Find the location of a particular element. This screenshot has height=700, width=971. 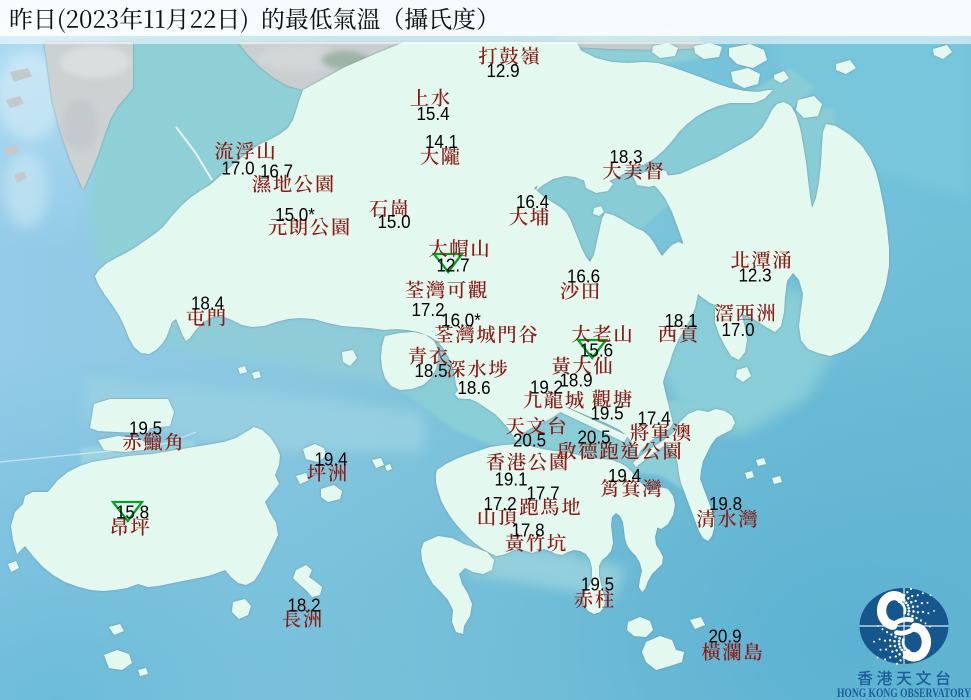

svg-text: 20.9 is located at coordinates (724, 635).